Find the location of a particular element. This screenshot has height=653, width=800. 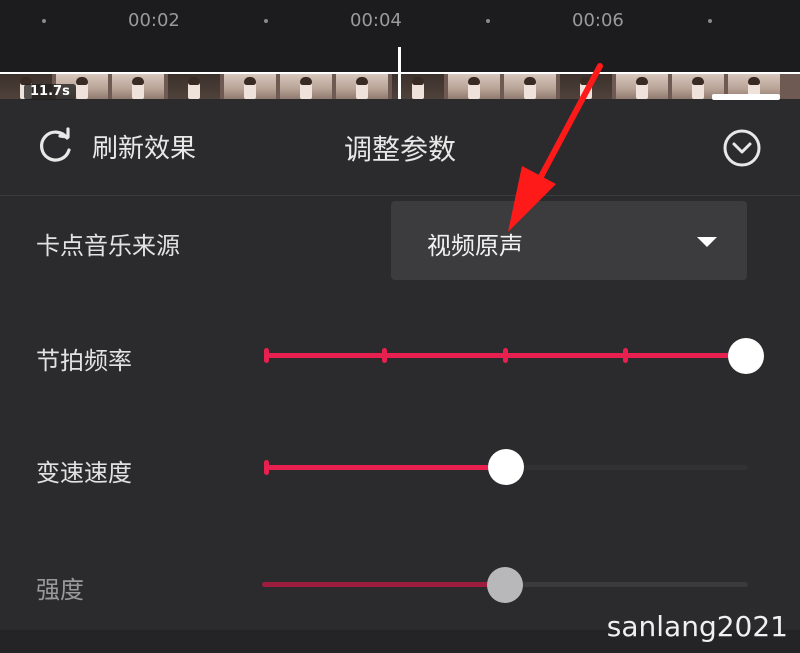

collapse-chevron-icon is located at coordinates (742, 148).